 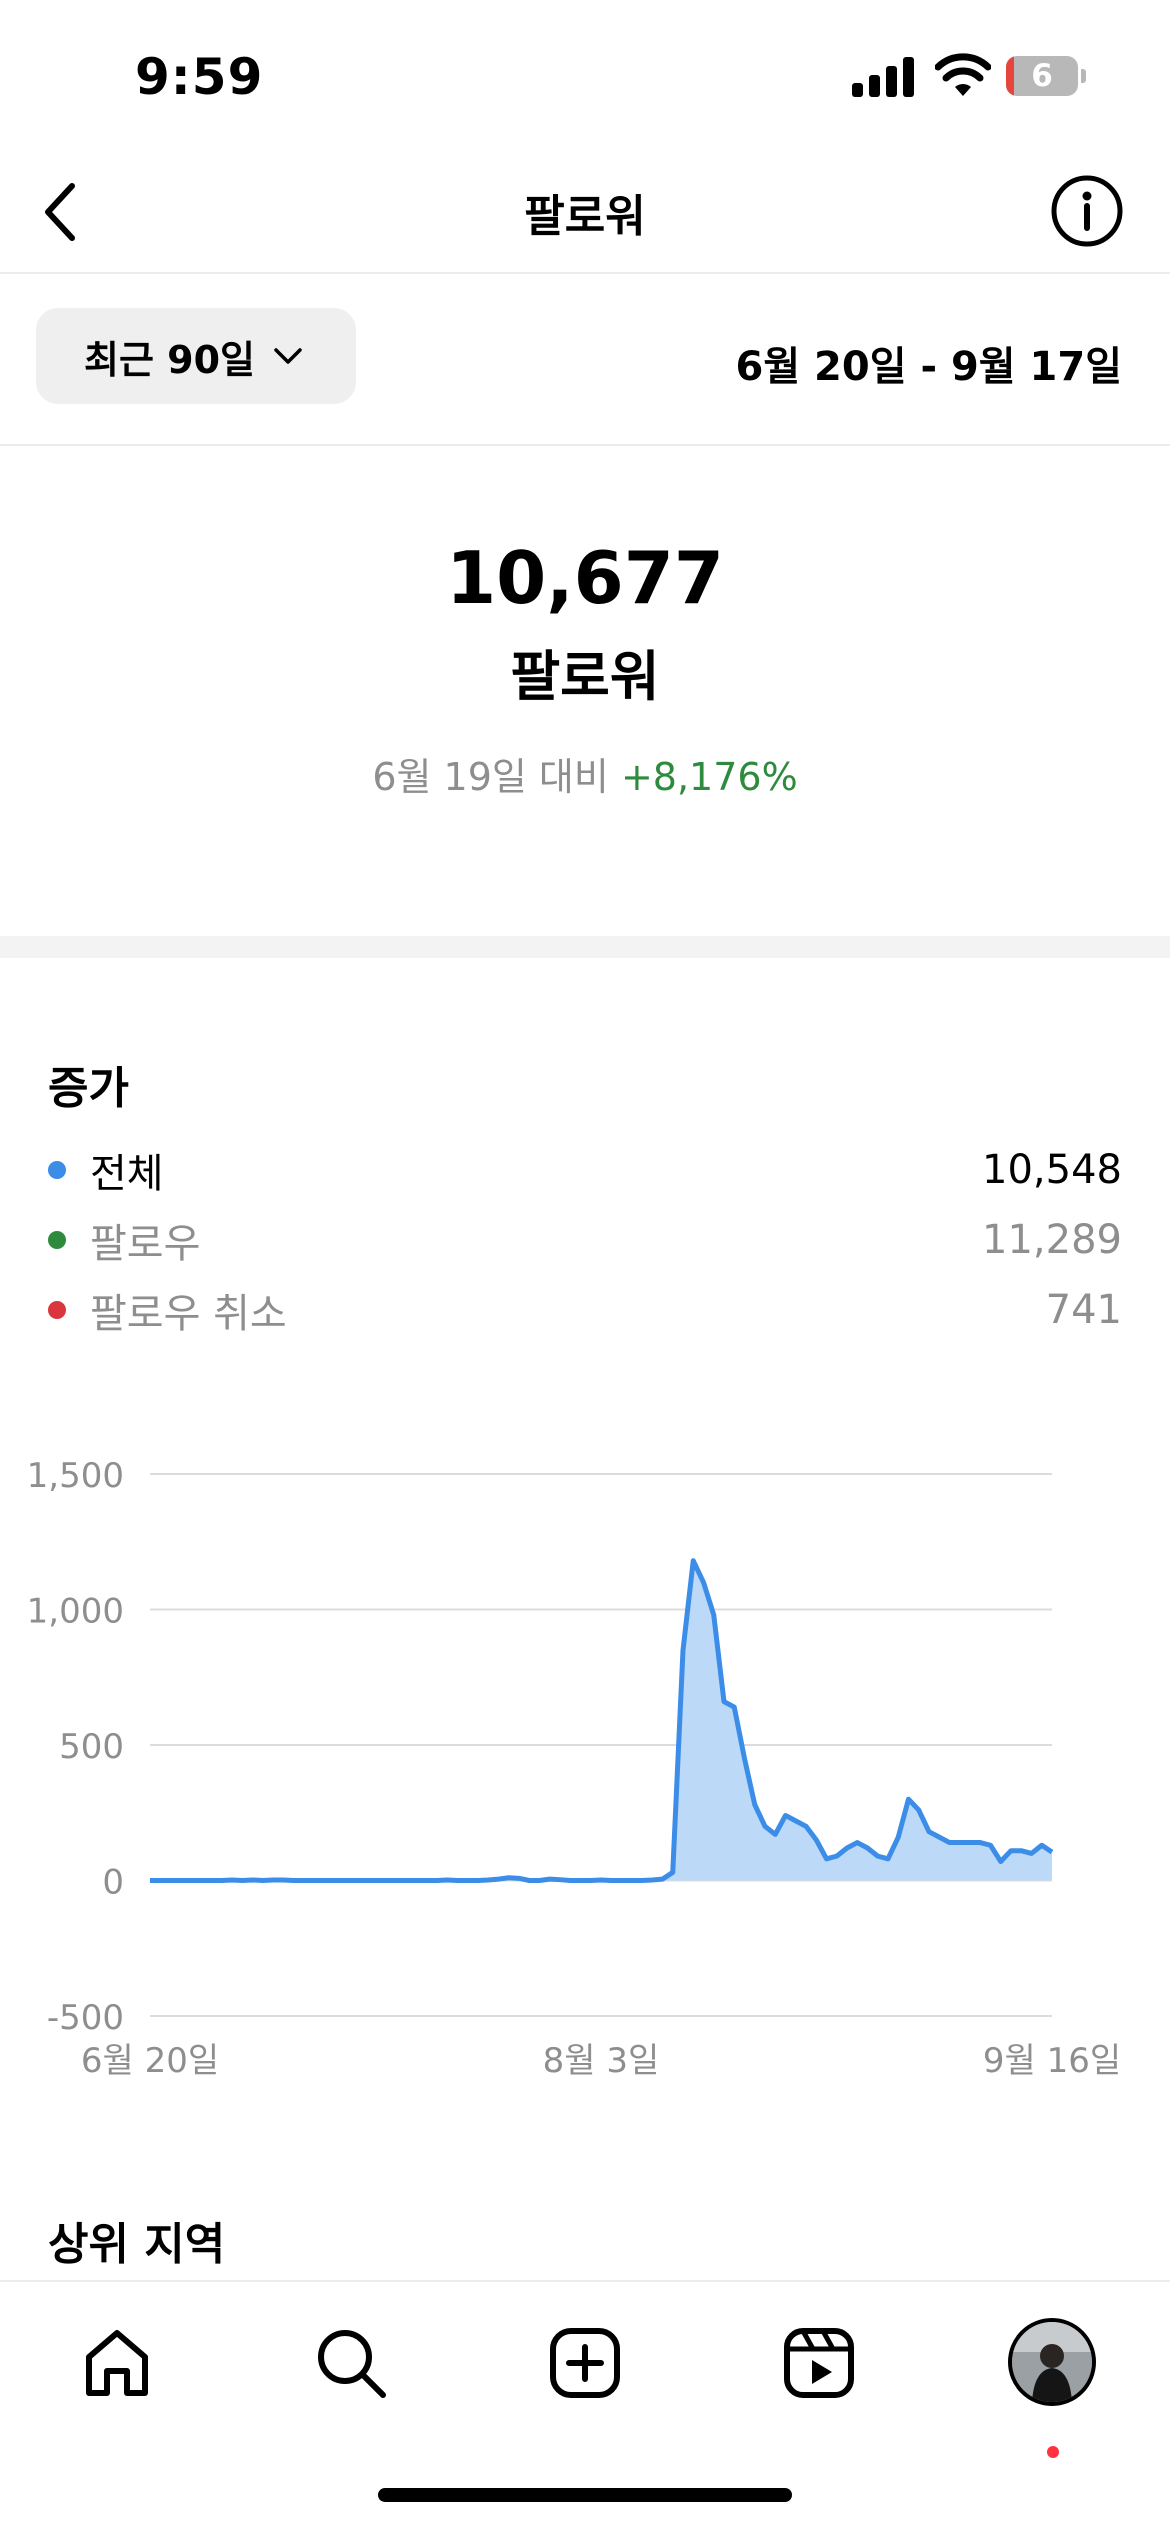 What do you see at coordinates (75, 1476) in the screenshot?
I see `y-tick-label: 1,500` at bounding box center [75, 1476].